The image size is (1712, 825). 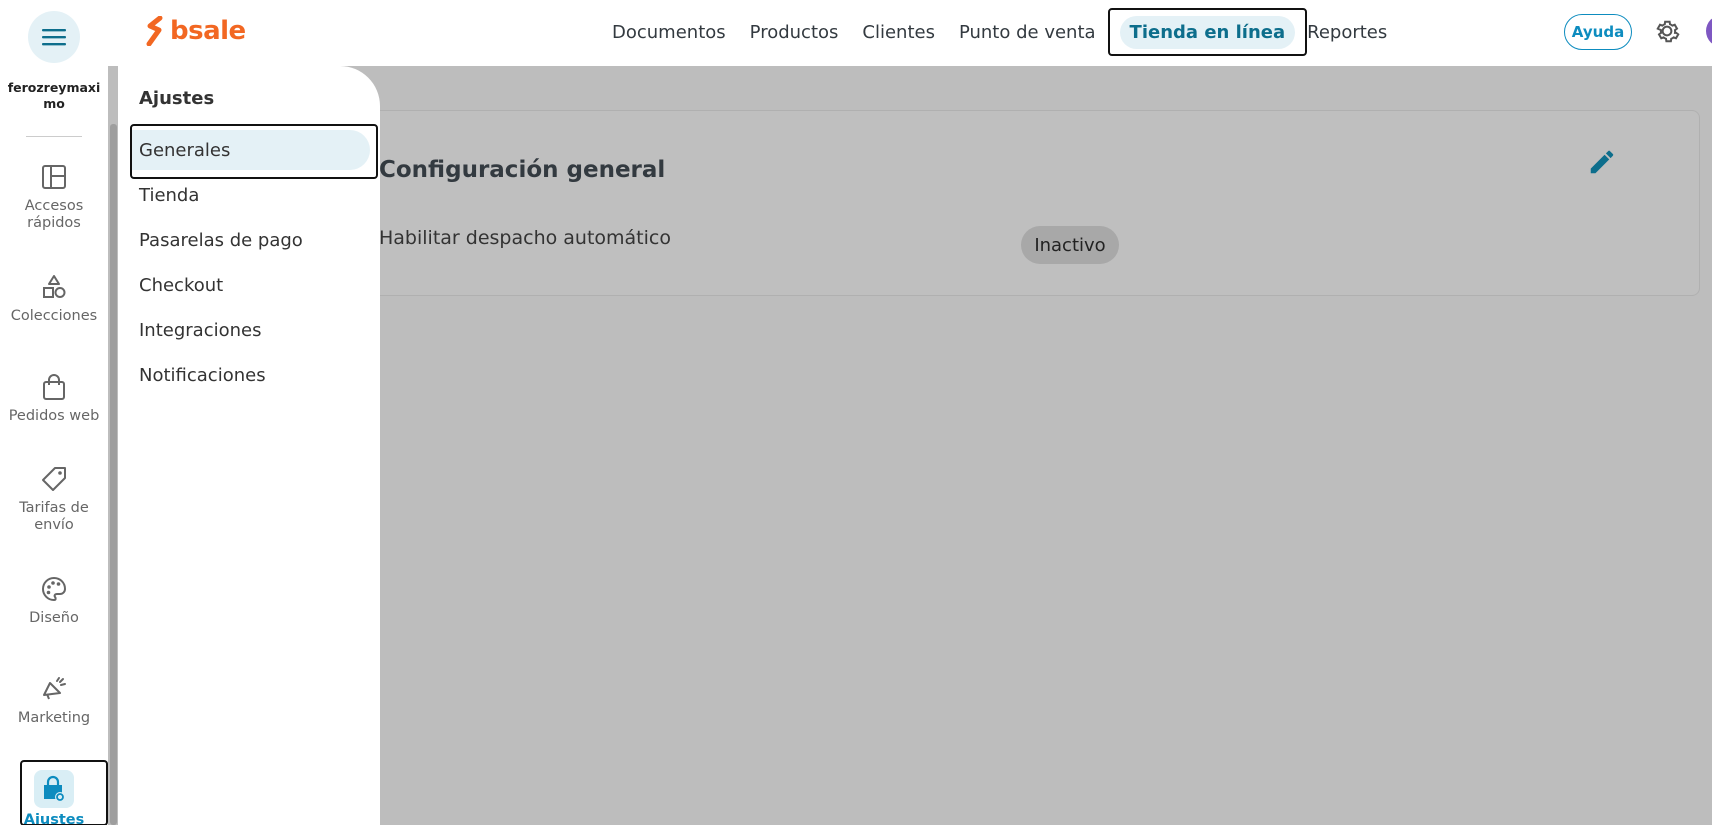 What do you see at coordinates (54, 499) in the screenshot?
I see `rail-item-tarifas-de-envio: Tarifas de envío` at bounding box center [54, 499].